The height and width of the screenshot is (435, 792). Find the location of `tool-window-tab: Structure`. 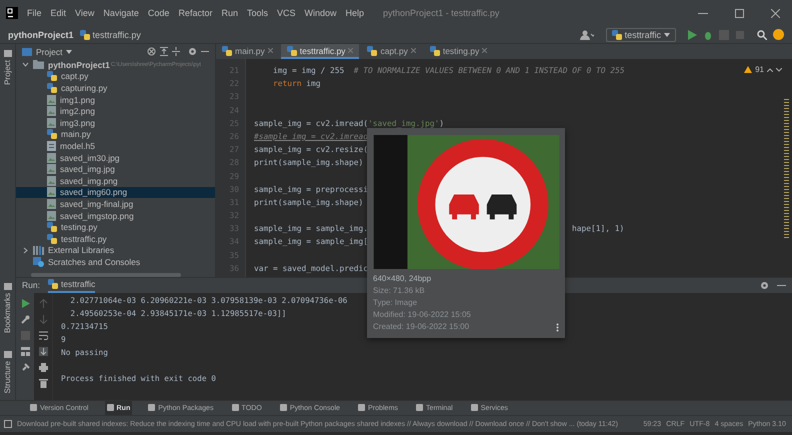

tool-window-tab: Structure is located at coordinates (8, 377).